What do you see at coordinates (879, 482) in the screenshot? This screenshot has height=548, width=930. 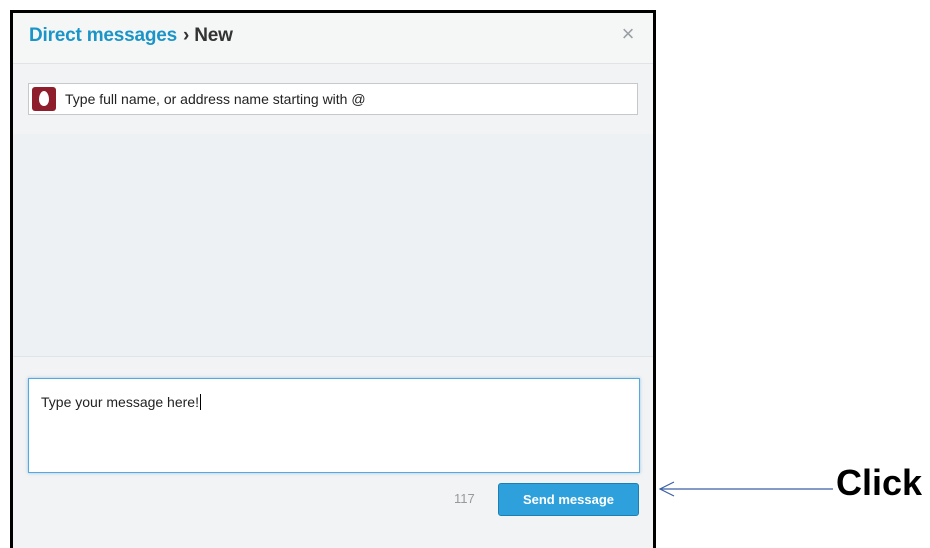 I see `annotation-click-label: Click` at bounding box center [879, 482].